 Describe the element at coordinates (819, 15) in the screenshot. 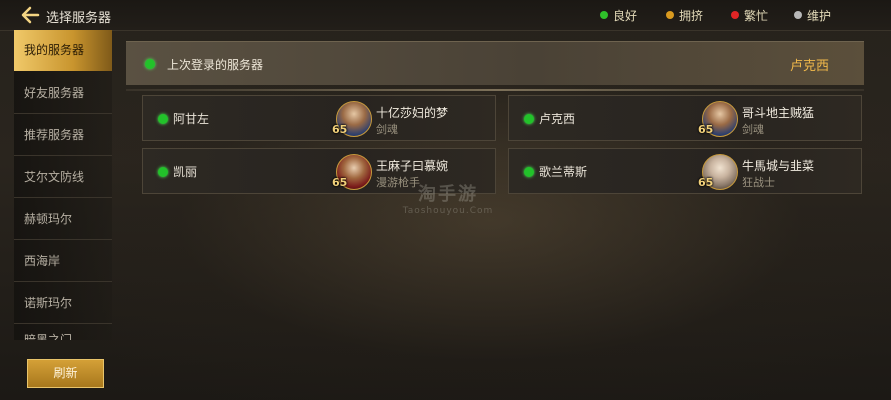

I see `legend-maintenance-label: 维护` at that location.